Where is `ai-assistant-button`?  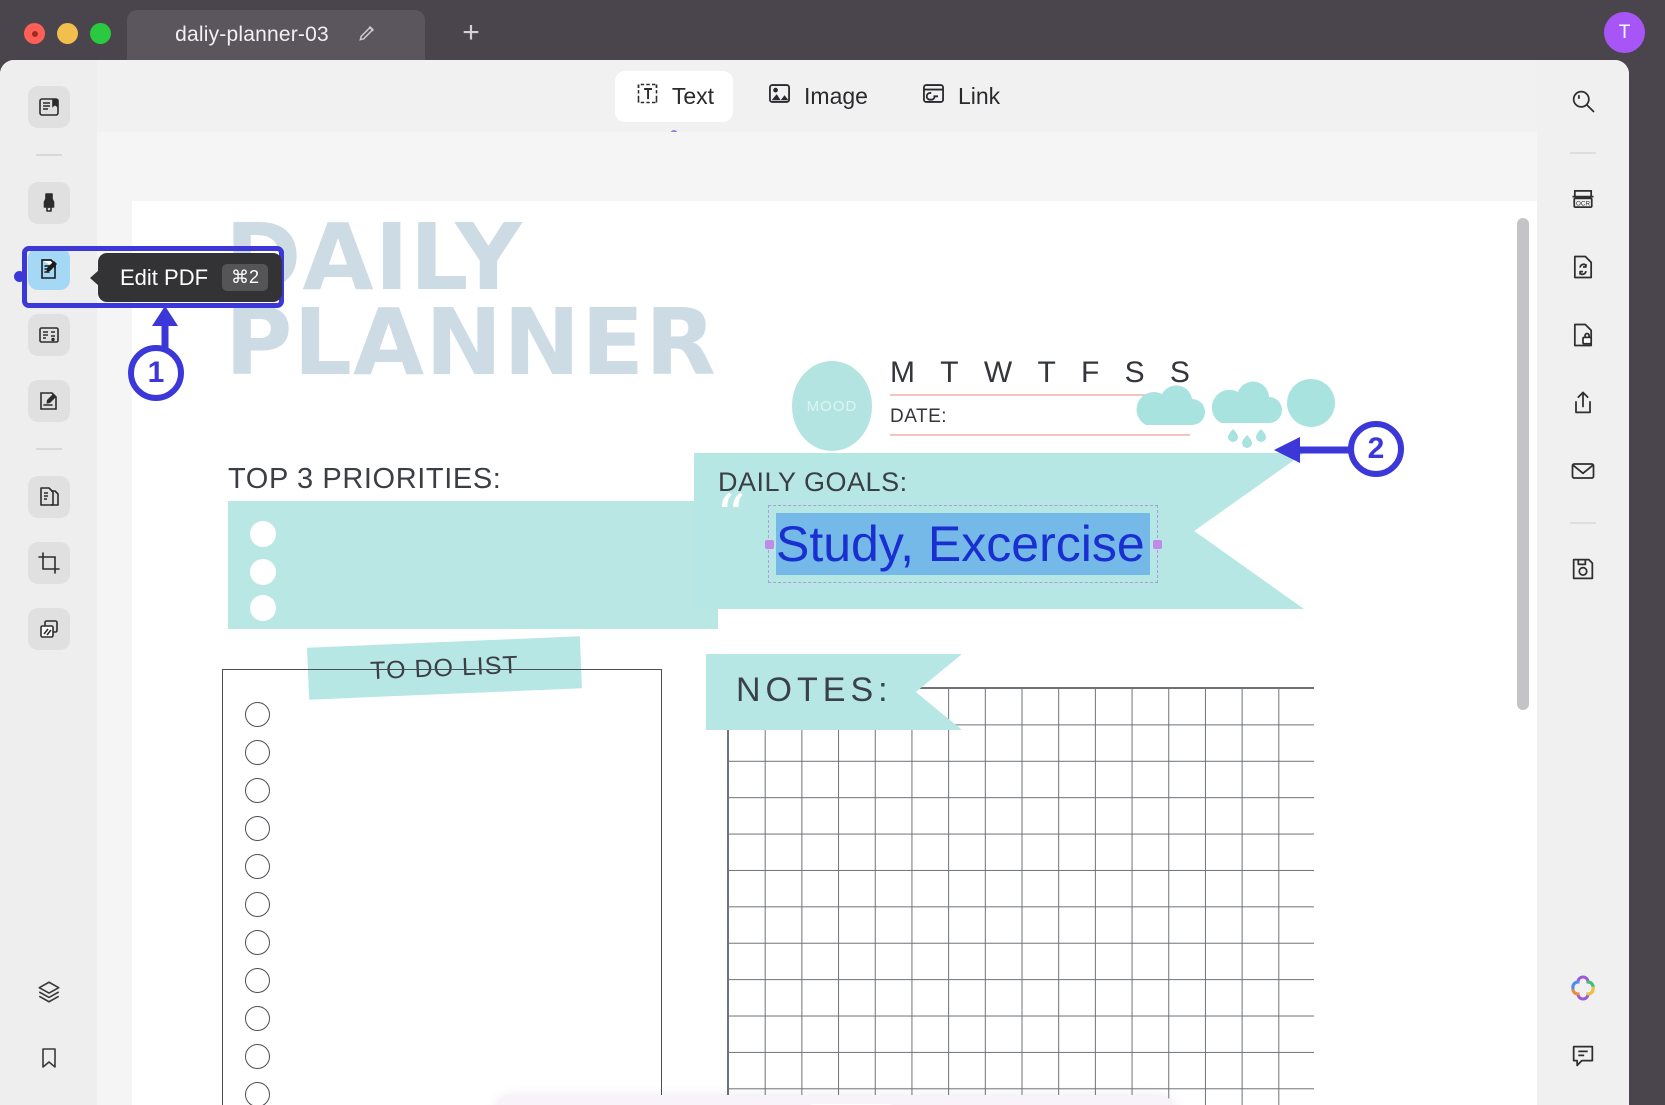 ai-assistant-button is located at coordinates (1583, 990).